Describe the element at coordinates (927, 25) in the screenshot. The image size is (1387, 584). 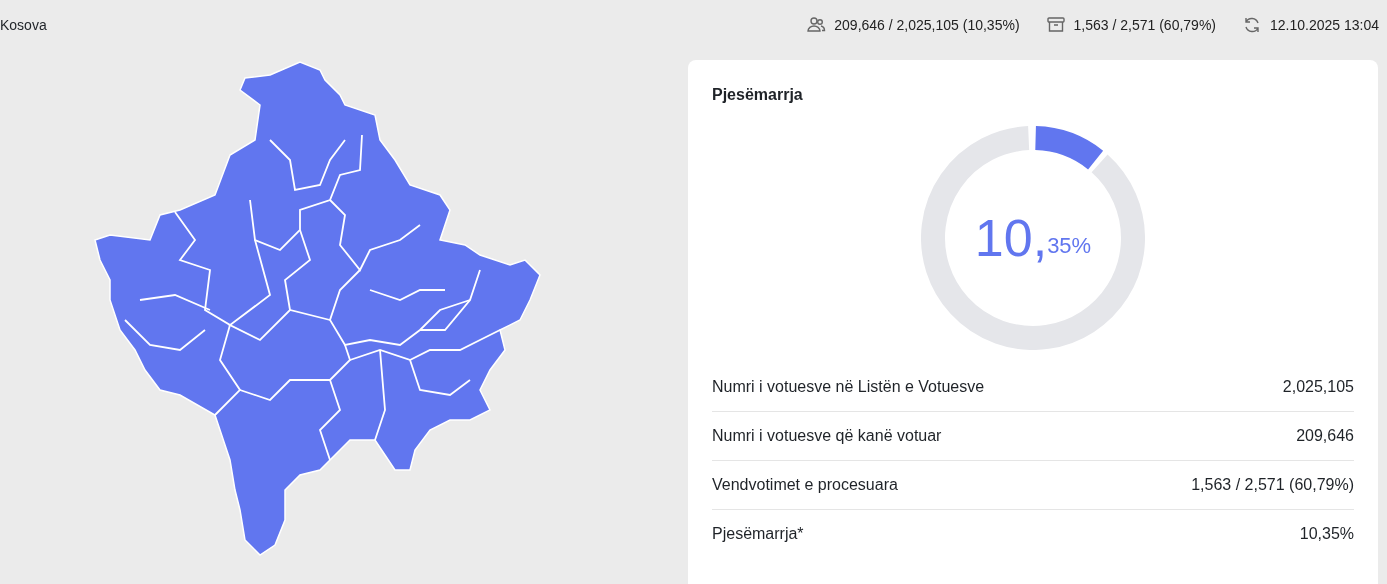
I see `stat-text: 209,646 / 2,025,105 (10,35%)` at that location.